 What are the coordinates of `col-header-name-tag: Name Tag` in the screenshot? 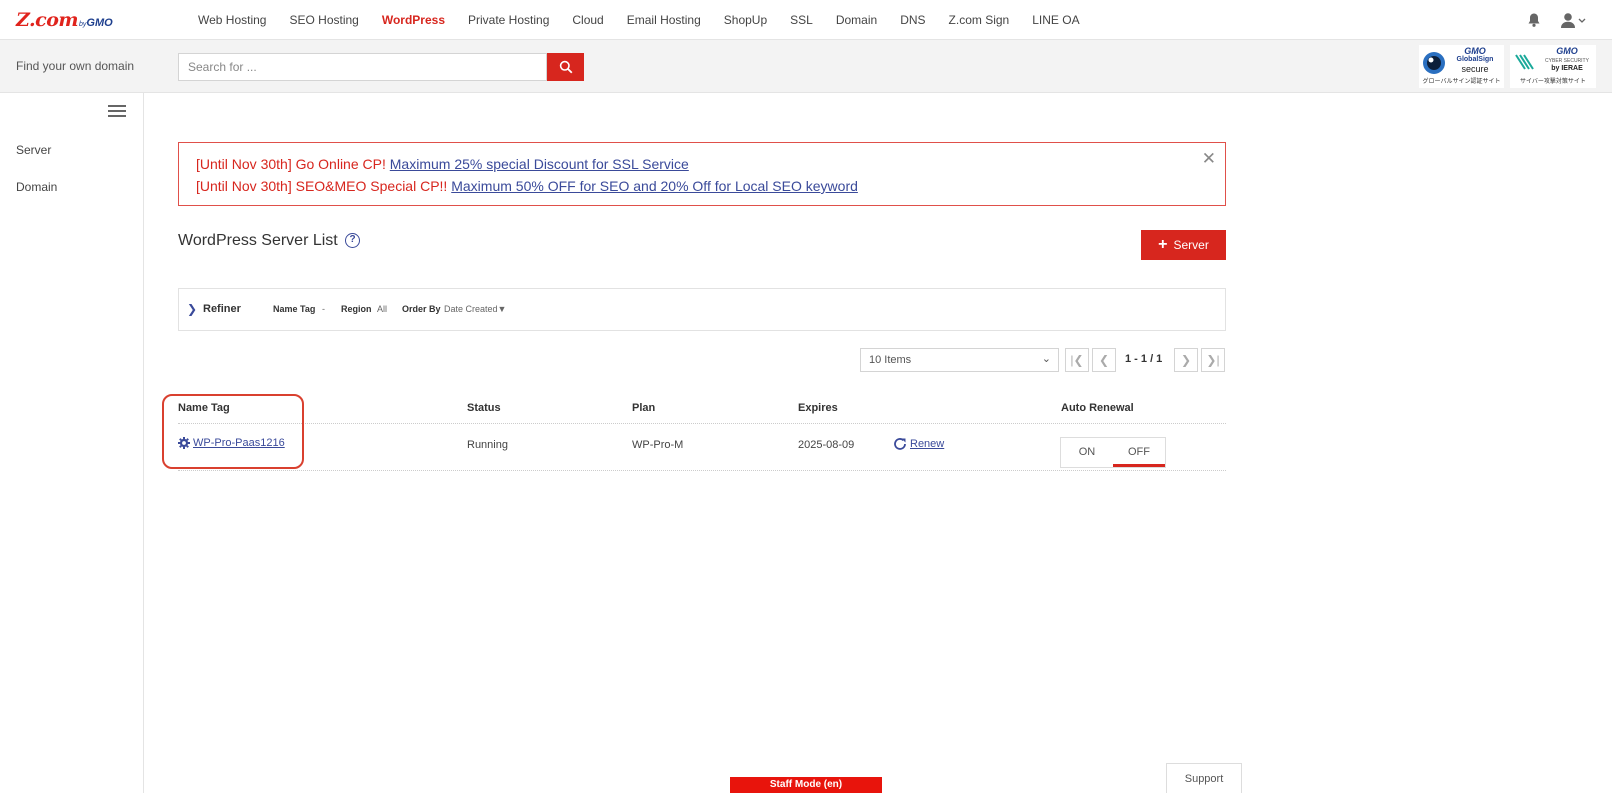 It's located at (204, 408).